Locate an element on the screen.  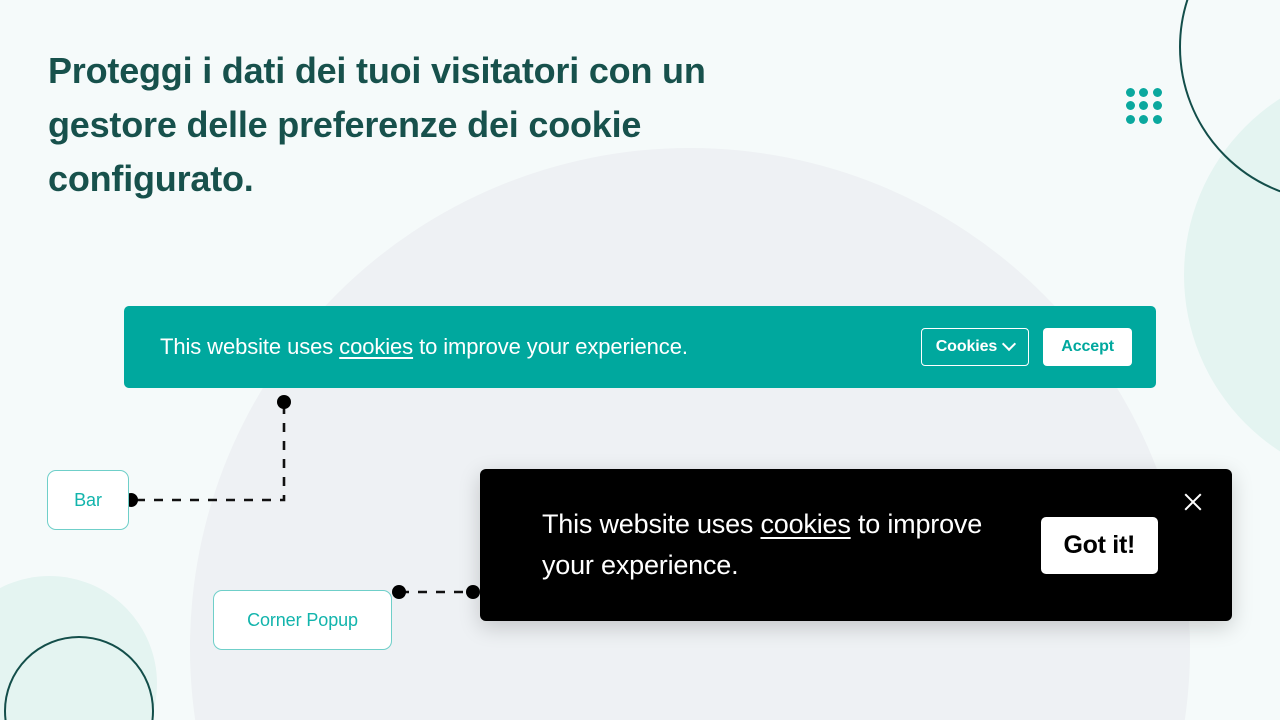
got-it-button: Got it! is located at coordinates (1099, 545).